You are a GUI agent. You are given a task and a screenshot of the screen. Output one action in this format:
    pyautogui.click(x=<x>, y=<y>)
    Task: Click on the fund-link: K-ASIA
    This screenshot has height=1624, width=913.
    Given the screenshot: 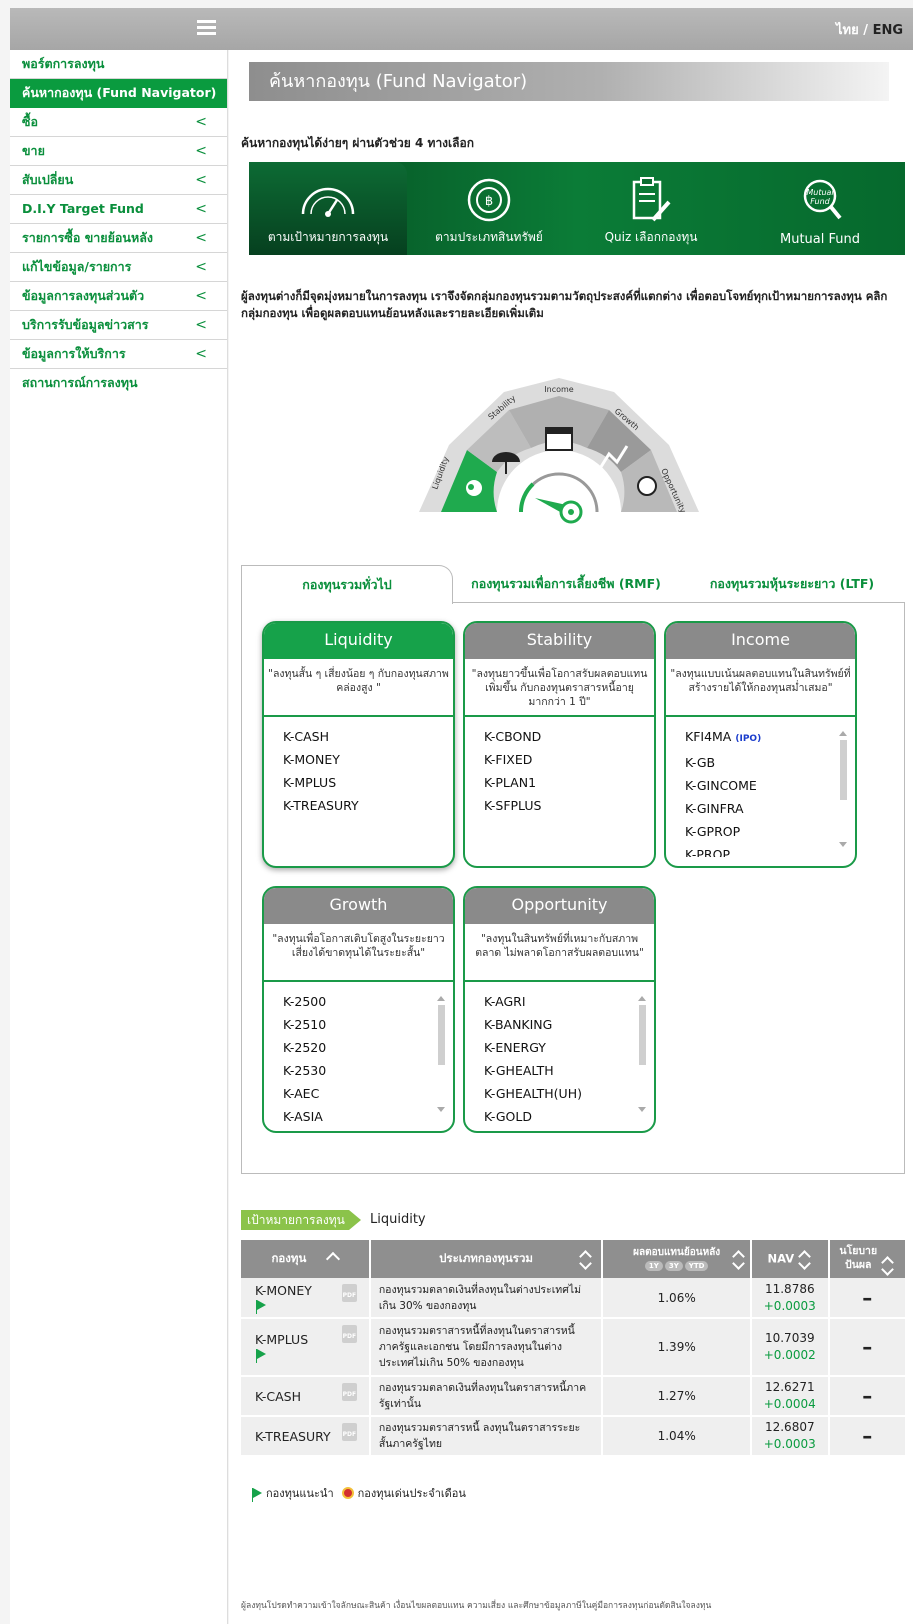 What is the action you would take?
    pyautogui.click(x=368, y=1113)
    